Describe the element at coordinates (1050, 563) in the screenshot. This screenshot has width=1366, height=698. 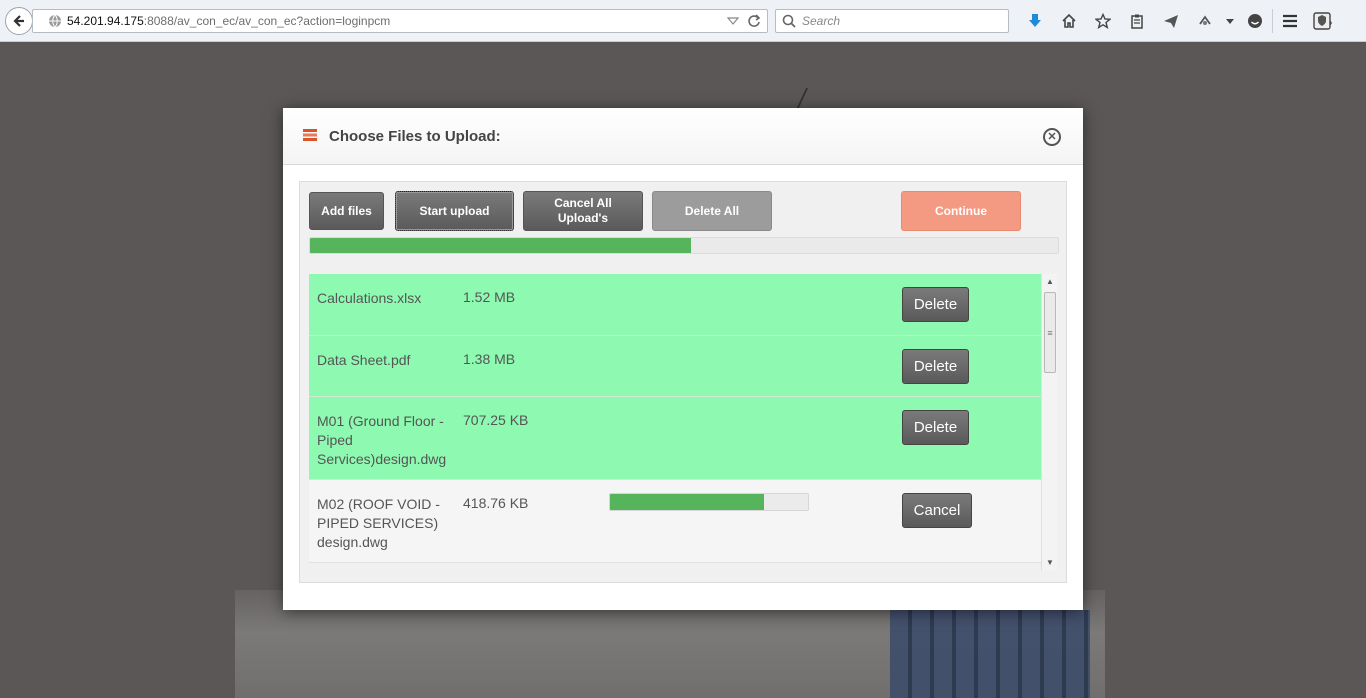
I see `scroll-down-arrow-icon: ▼` at that location.